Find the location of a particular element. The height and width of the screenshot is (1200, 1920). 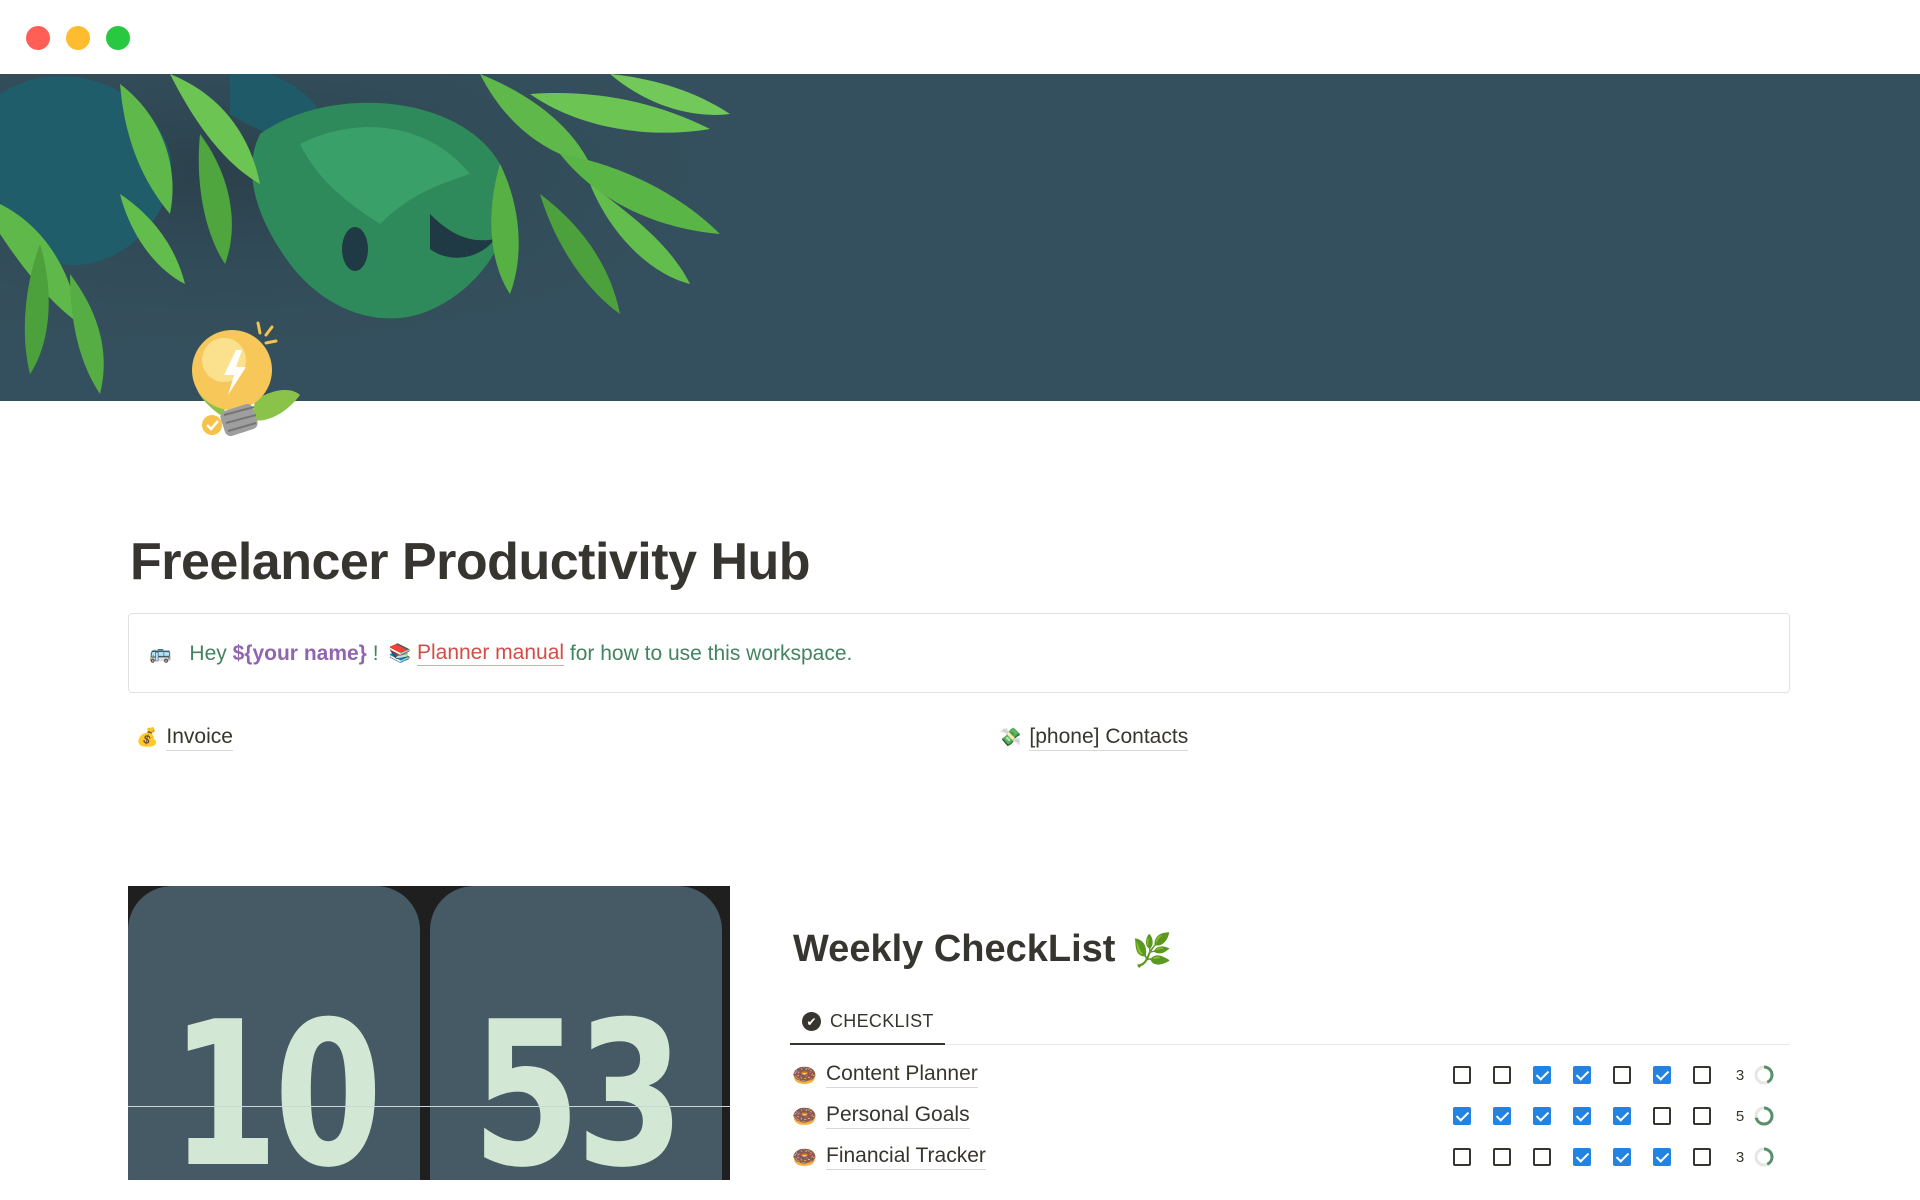

checklist-row-name: Financial Tracker is located at coordinates (906, 1156).